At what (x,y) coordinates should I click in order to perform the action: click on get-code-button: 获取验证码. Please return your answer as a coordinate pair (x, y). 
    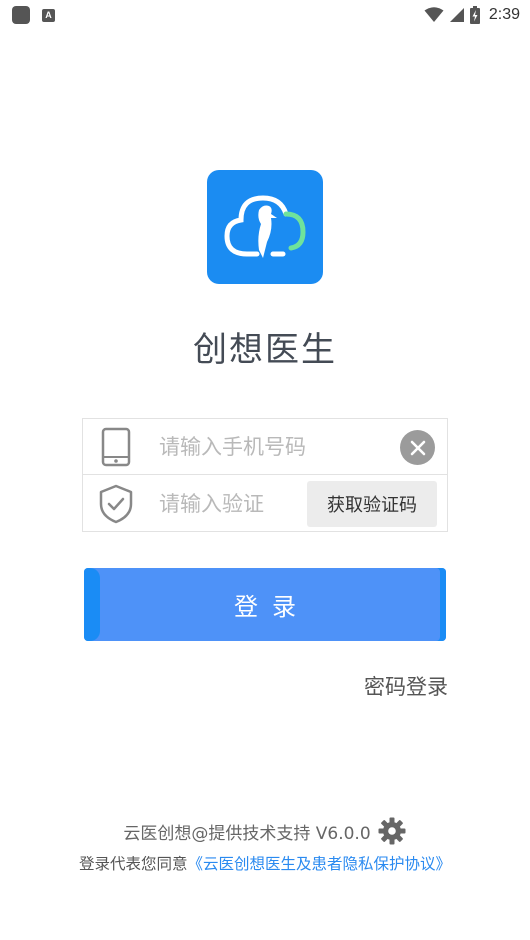
    Looking at the image, I should click on (372, 504).